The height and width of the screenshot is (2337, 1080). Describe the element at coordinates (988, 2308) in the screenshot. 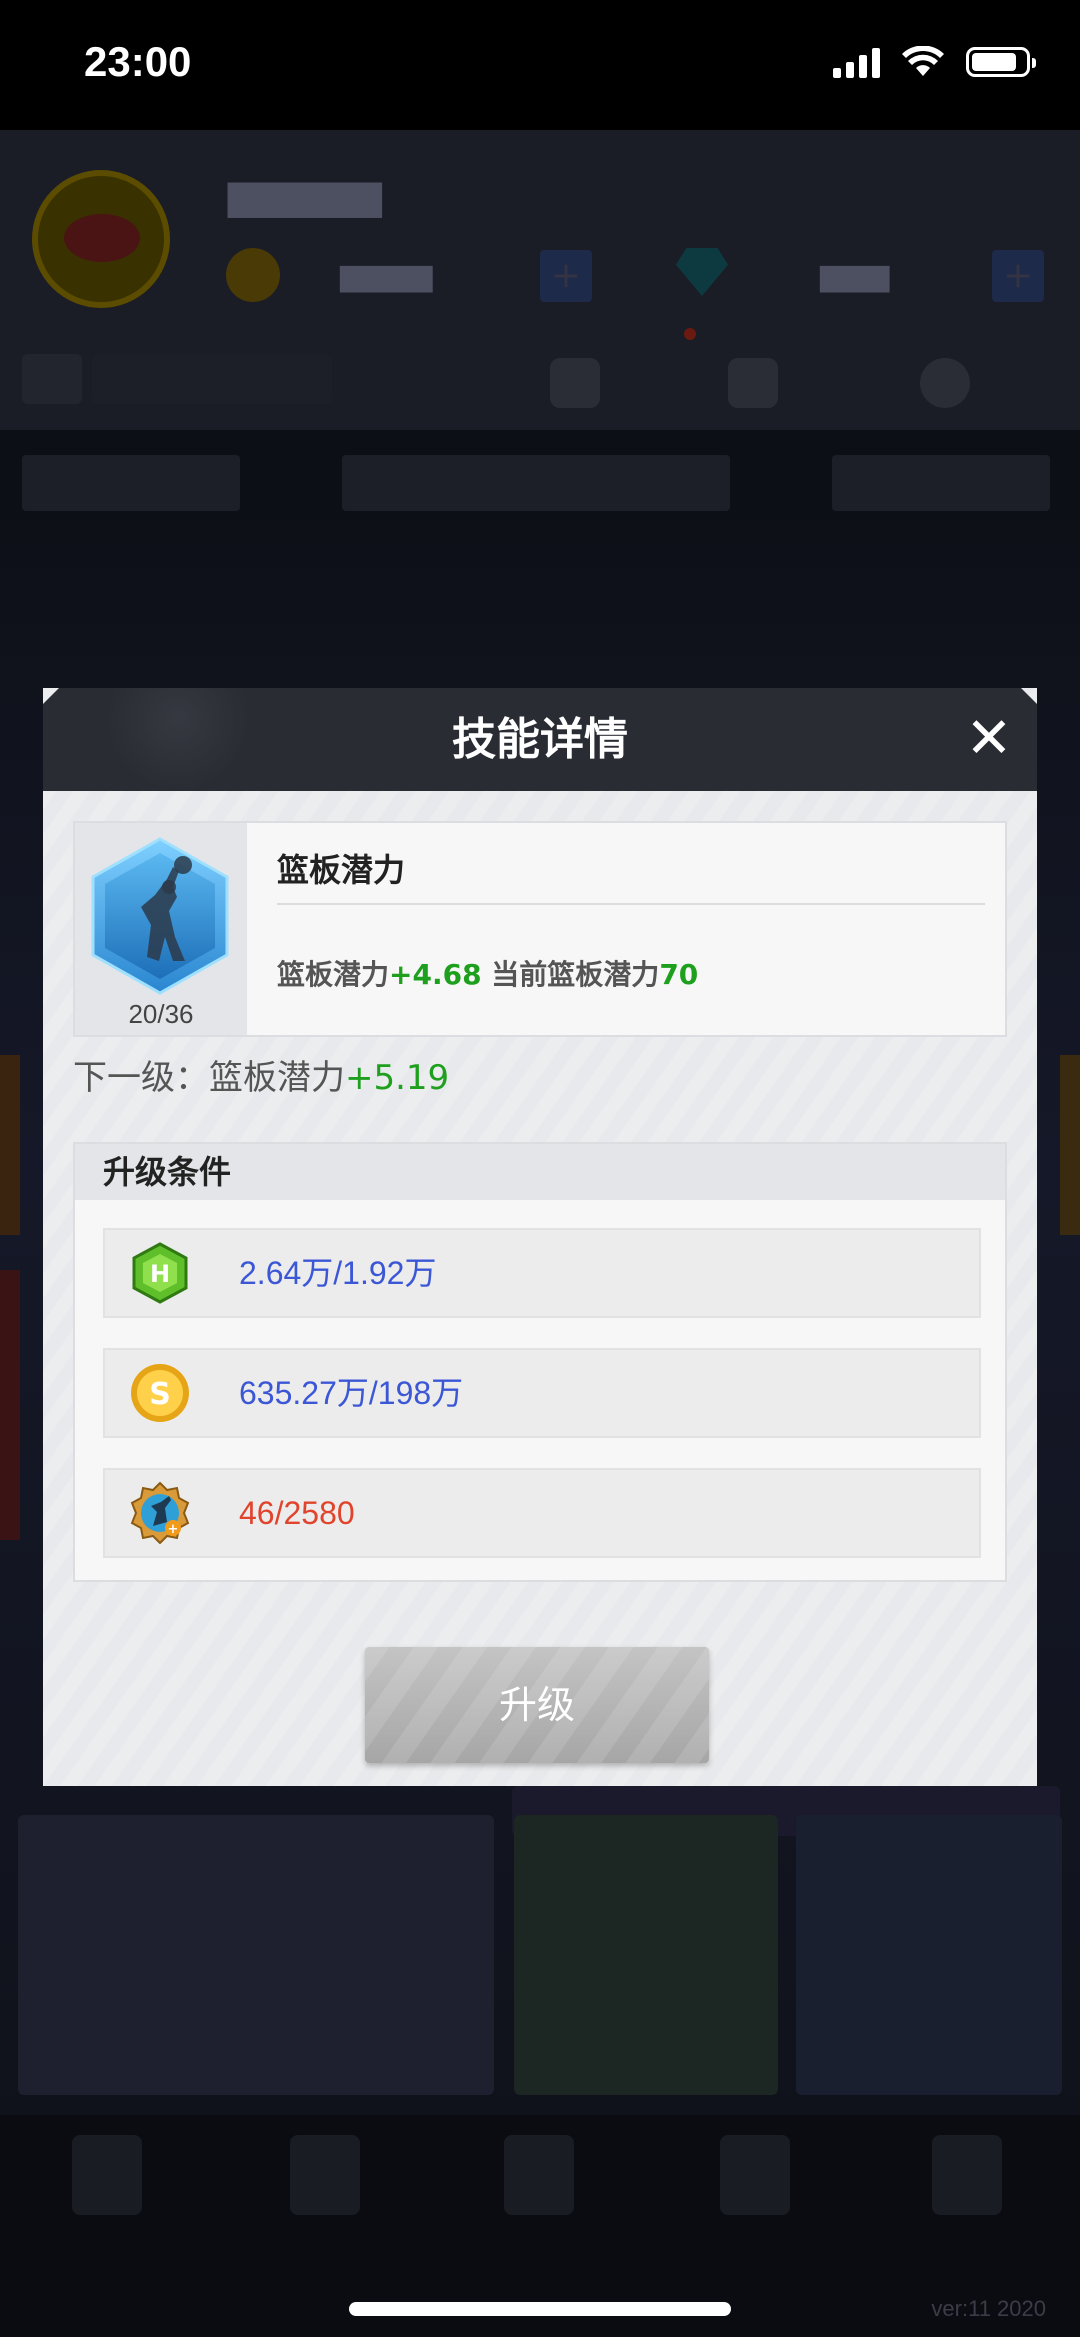

I see `version-label: ver:11 2020` at that location.